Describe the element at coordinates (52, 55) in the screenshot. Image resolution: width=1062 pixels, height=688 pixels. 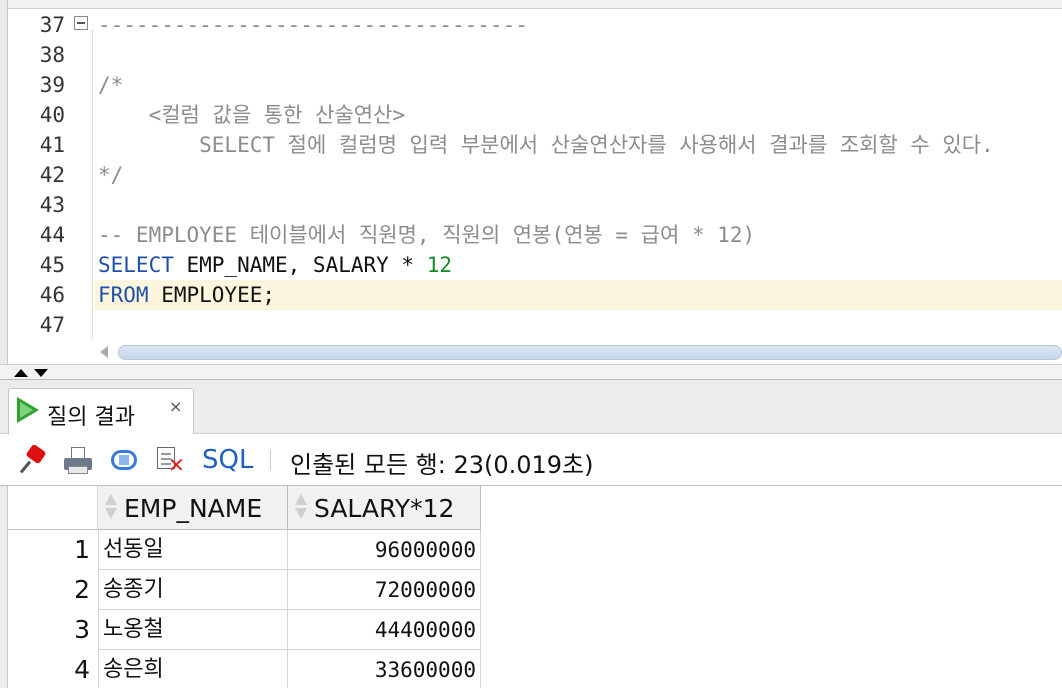
I see `line-number: 38` at that location.